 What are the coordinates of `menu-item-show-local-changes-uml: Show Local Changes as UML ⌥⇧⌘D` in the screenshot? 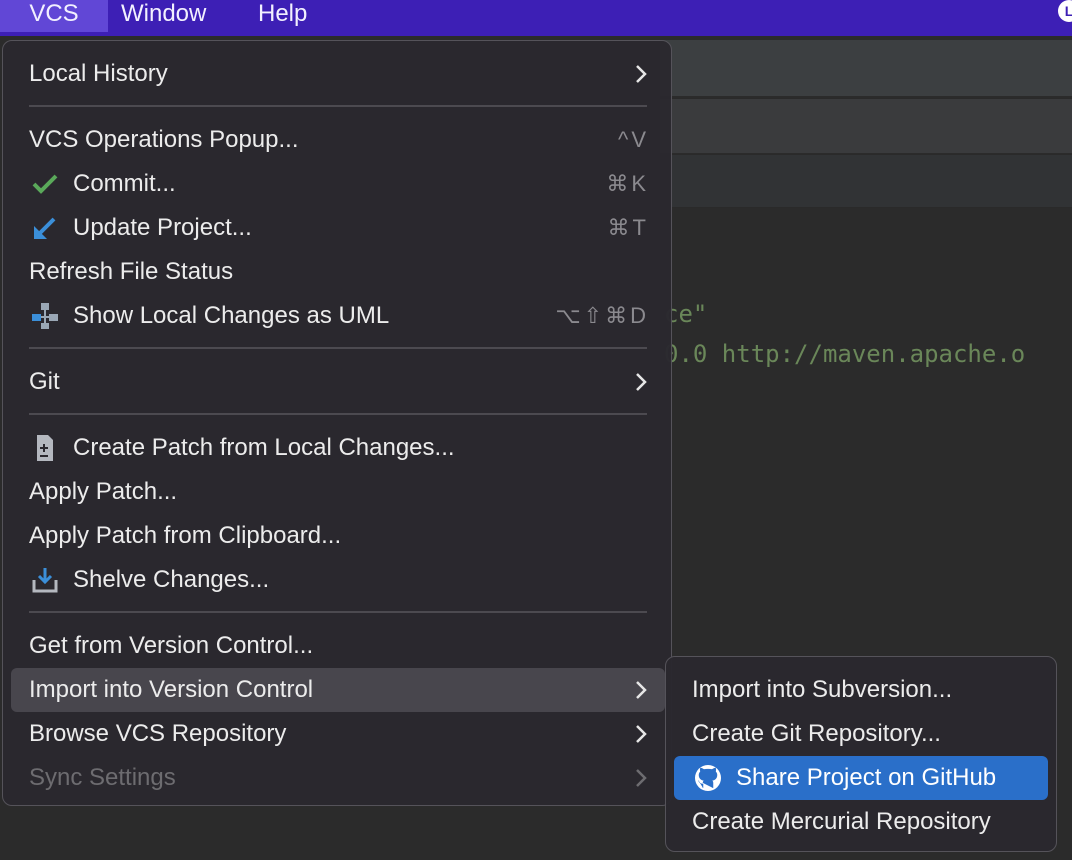 It's located at (338, 316).